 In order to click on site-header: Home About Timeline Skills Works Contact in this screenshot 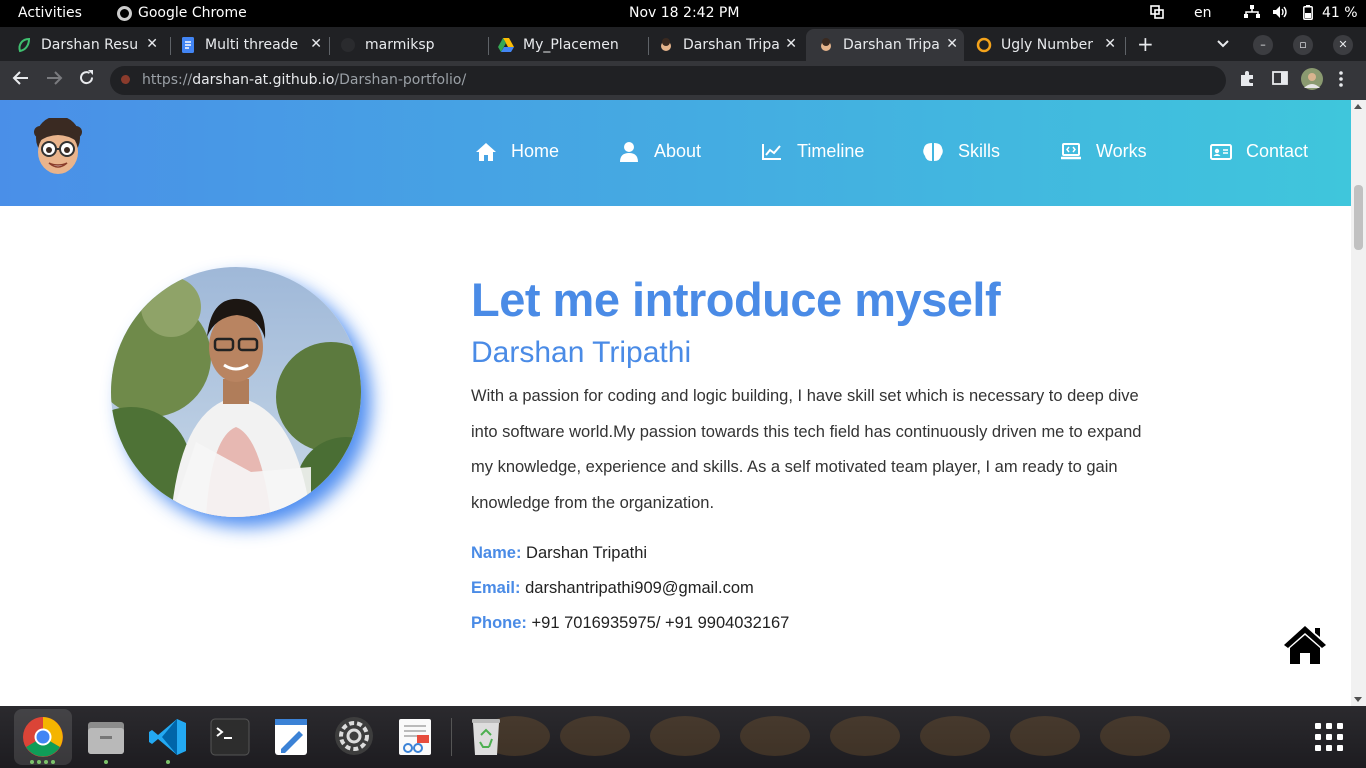, I will do `click(675, 153)`.